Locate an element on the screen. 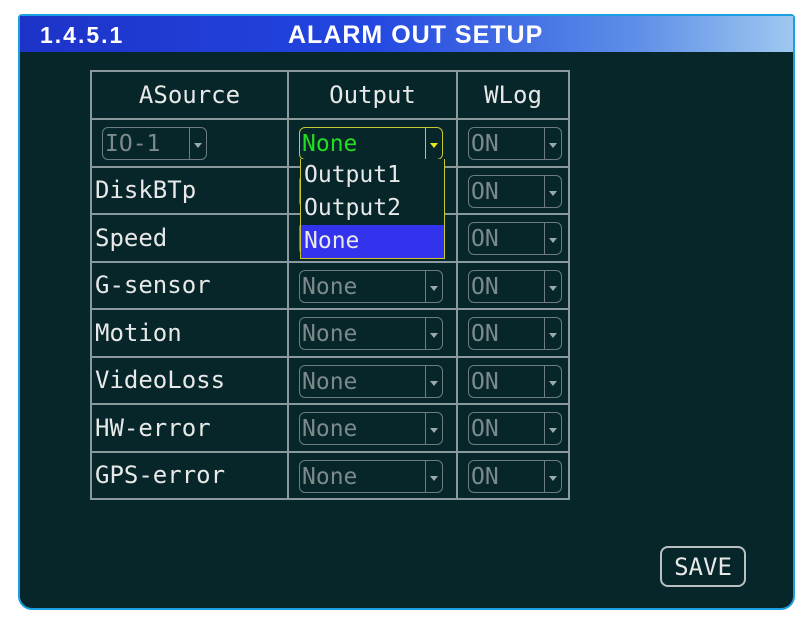  source-cell: IO-1 is located at coordinates (189, 143).